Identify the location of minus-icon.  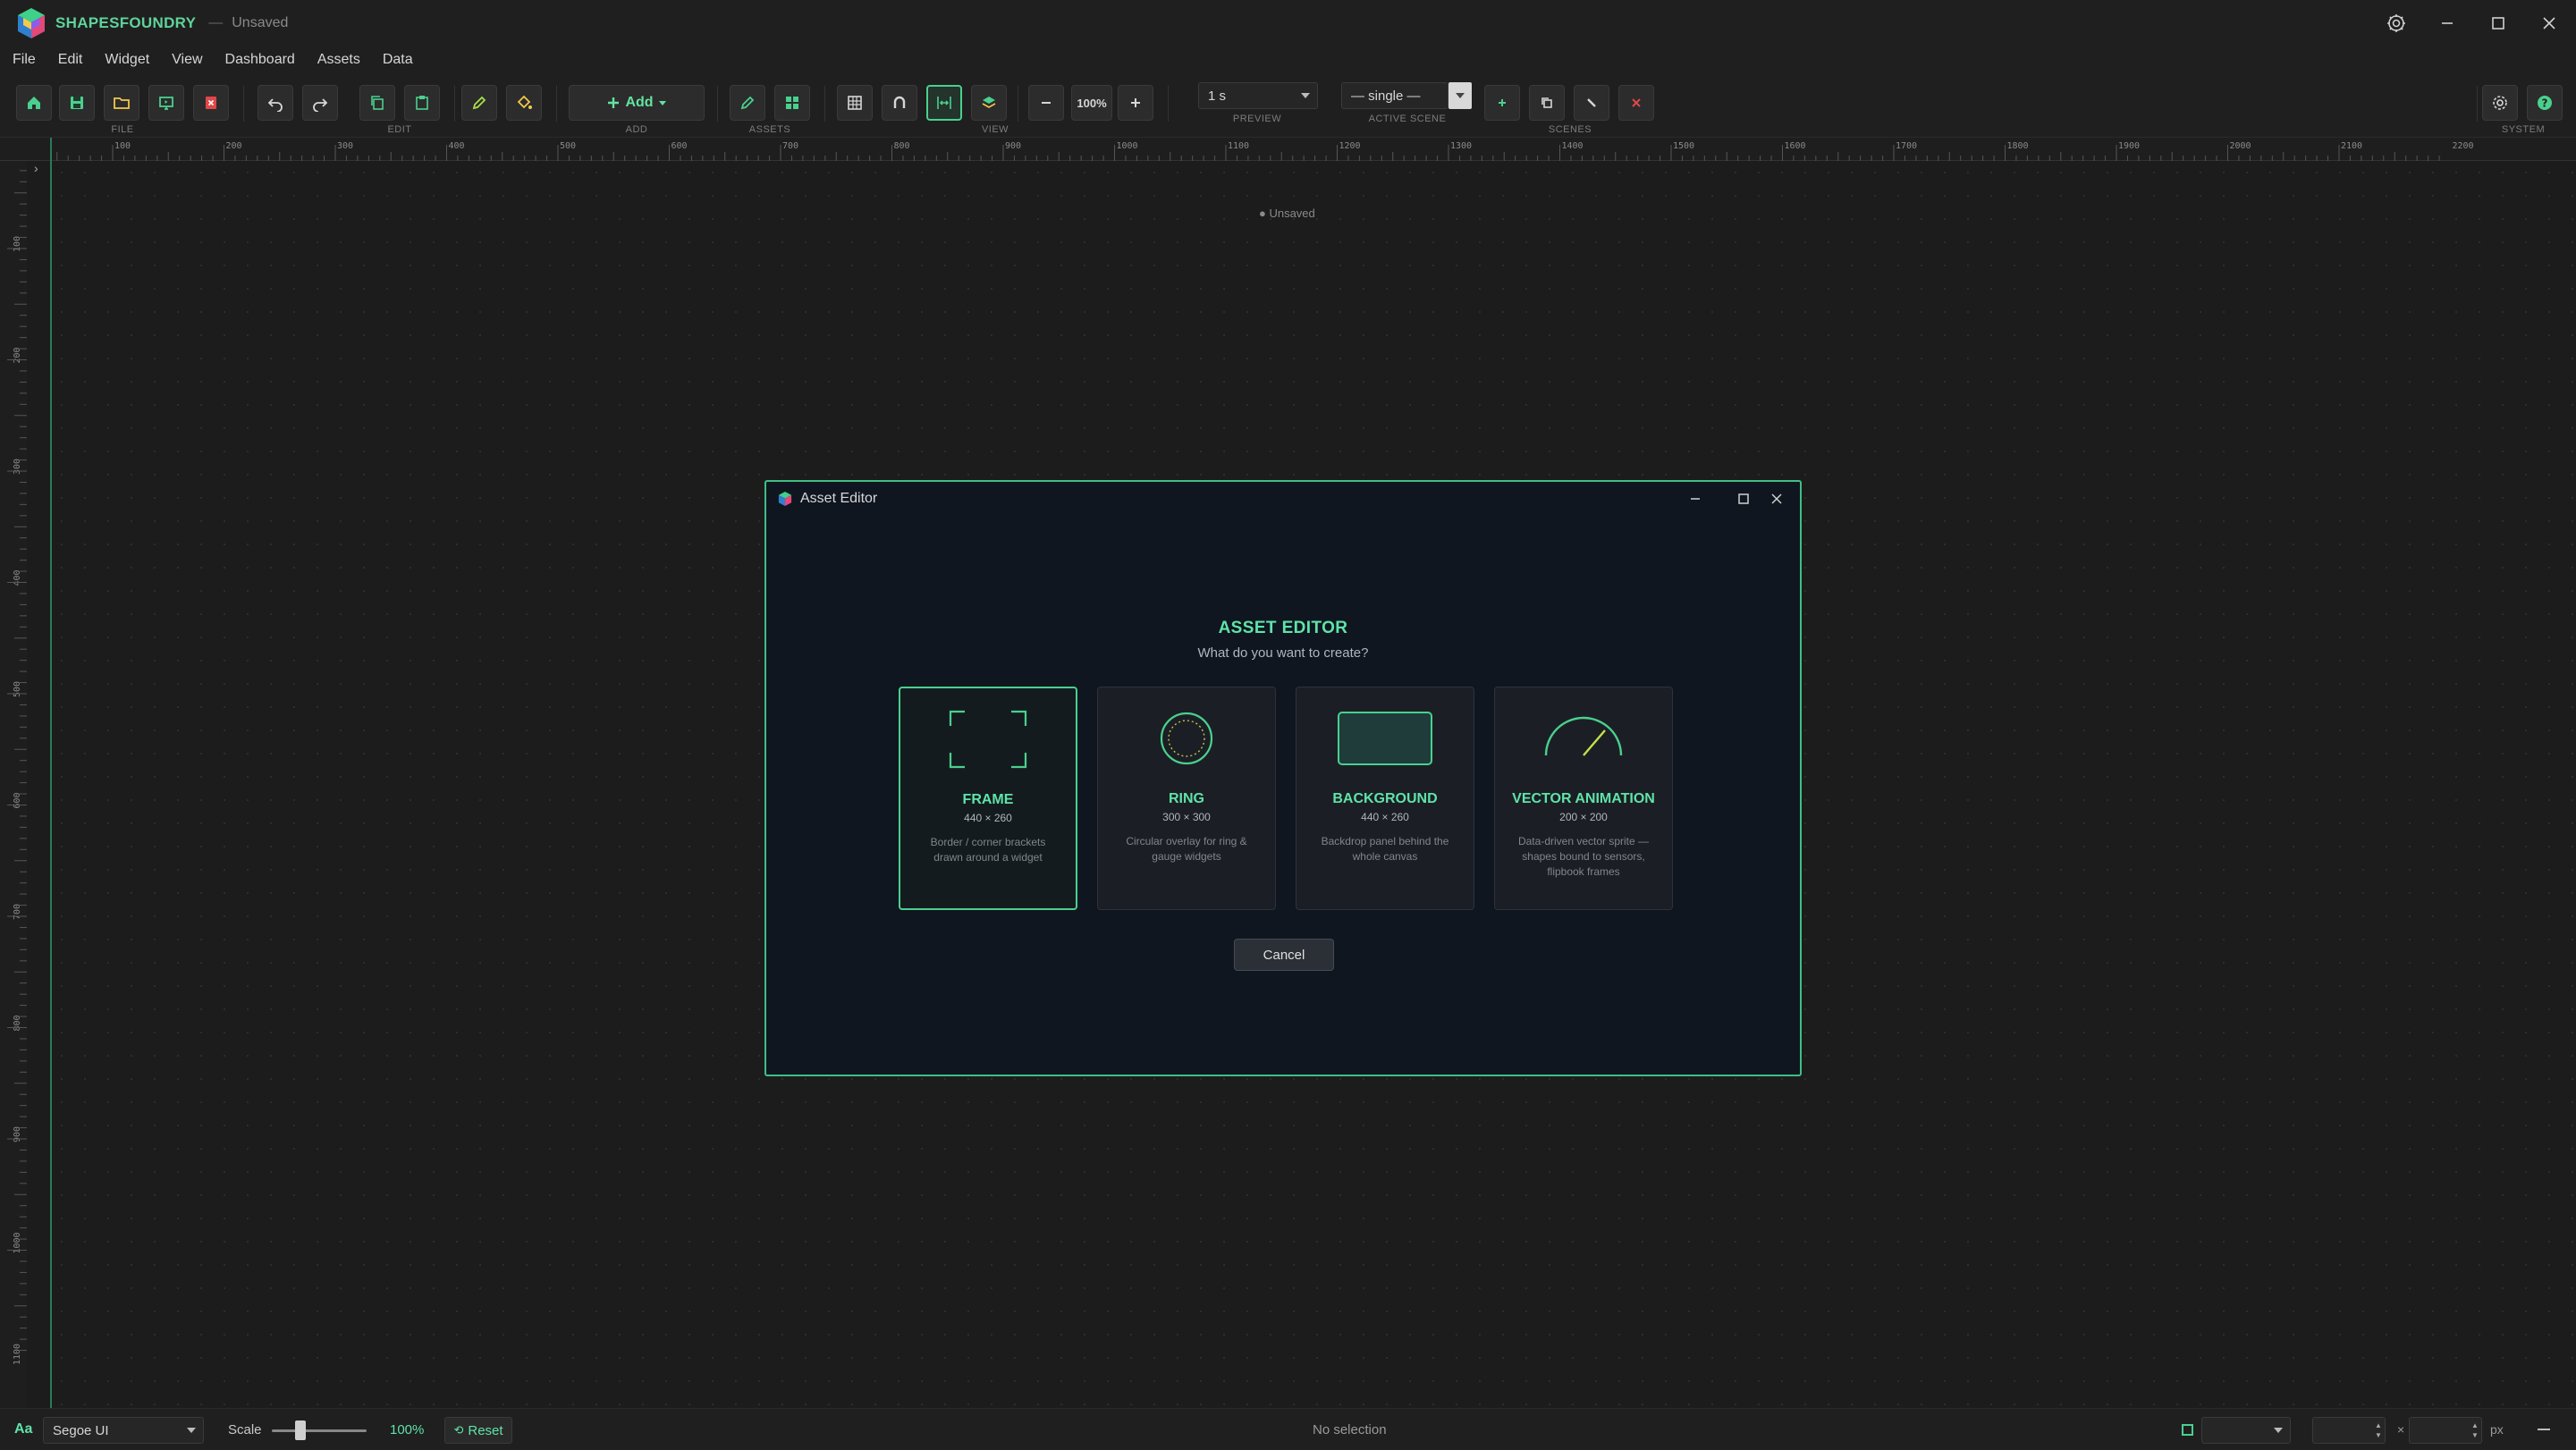
(1046, 103).